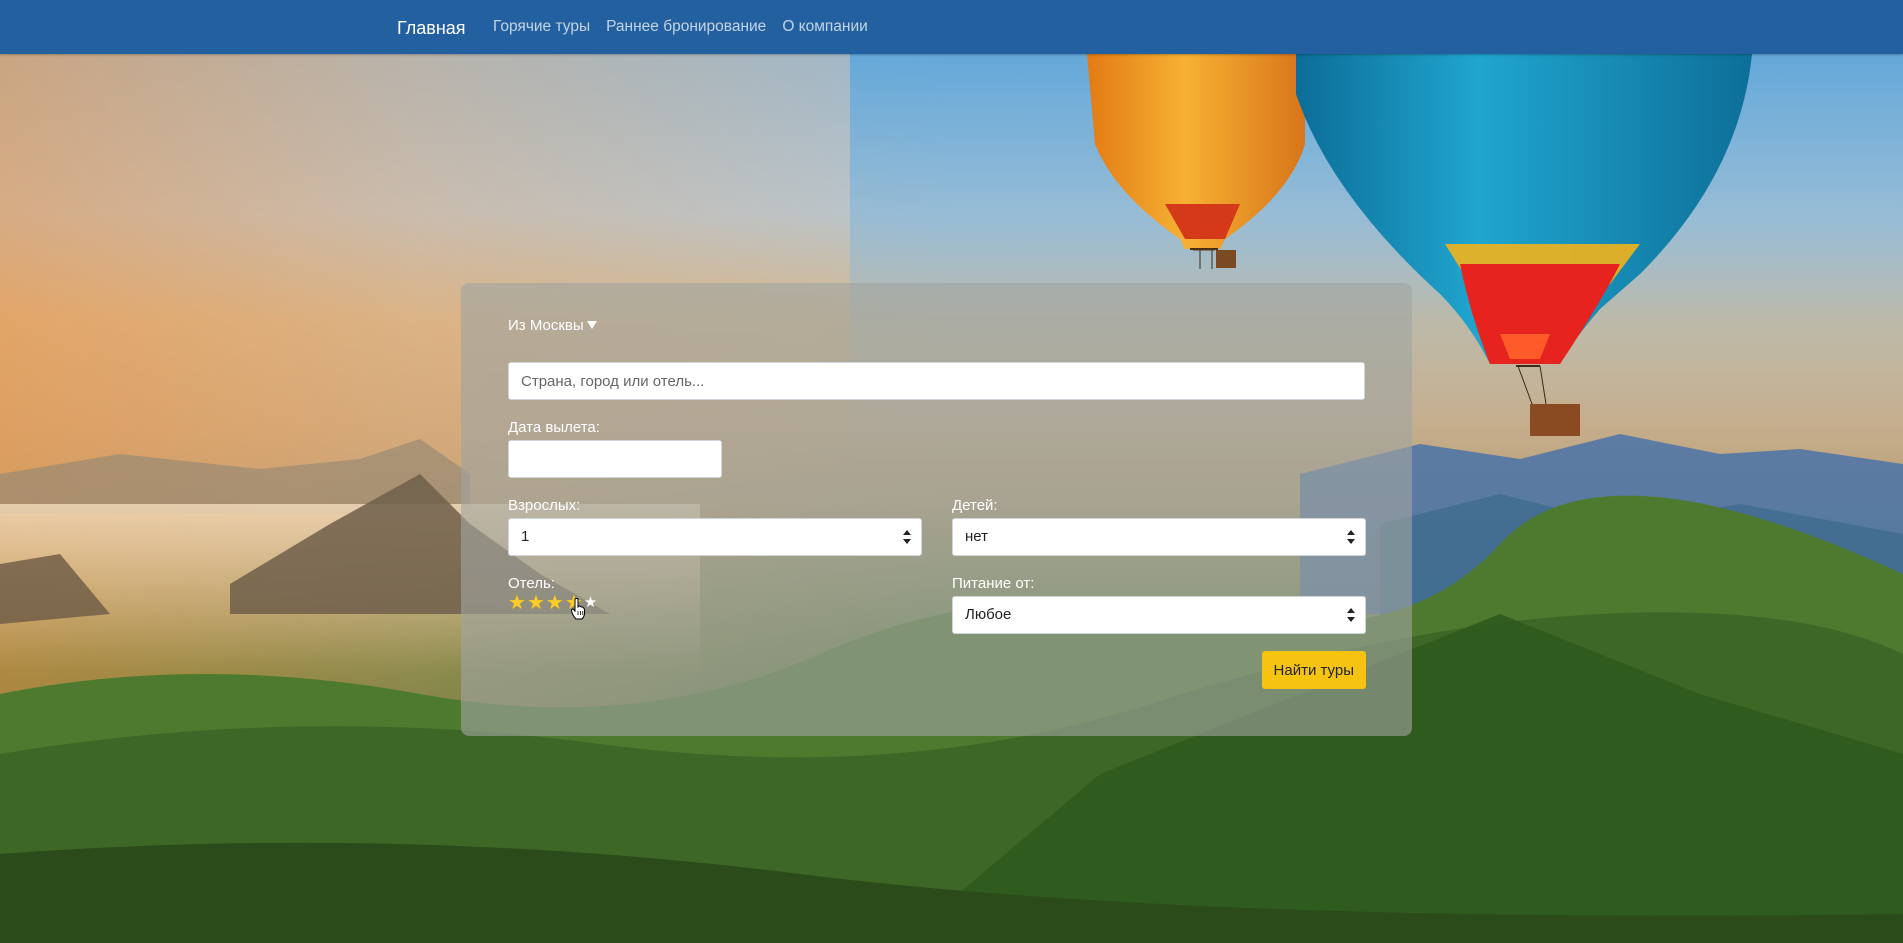 This screenshot has height=943, width=1903. Describe the element at coordinates (715, 537) in the screenshot. I see `adults-select: 1` at that location.